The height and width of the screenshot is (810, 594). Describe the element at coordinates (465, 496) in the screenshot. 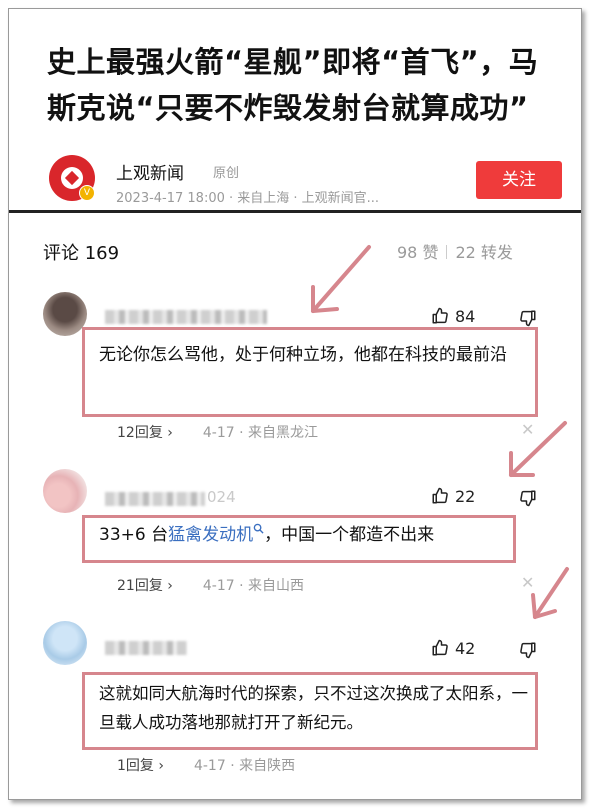

I see `like-count: 22` at that location.